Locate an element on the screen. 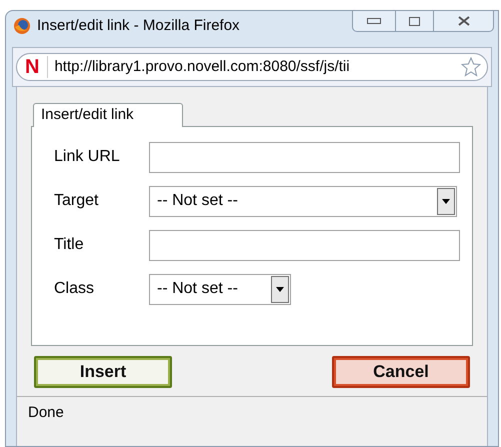 Image resolution: width=501 pixels, height=447 pixels. window-title: Insert/edit link - Mozilla Firefox is located at coordinates (138, 26).